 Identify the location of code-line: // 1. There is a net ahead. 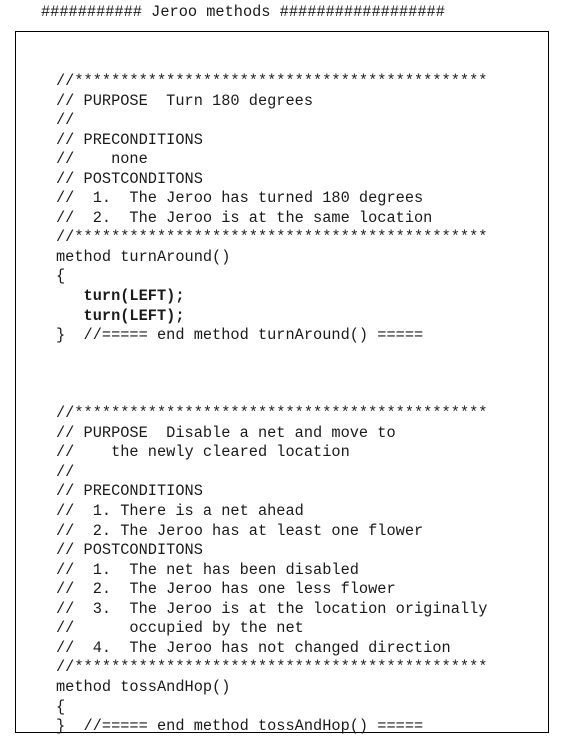
(180, 511).